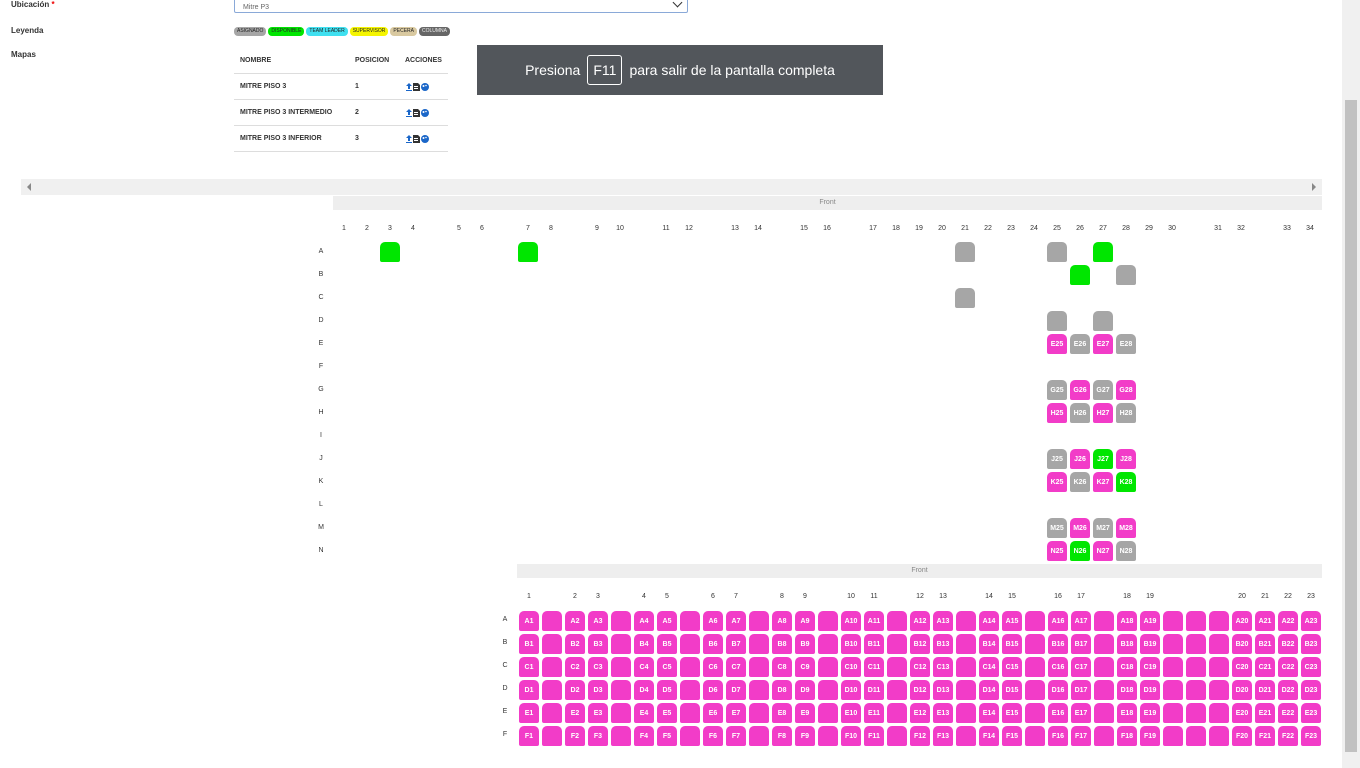 Image resolution: width=1360 pixels, height=768 pixels. I want to click on seat: B7, so click(736, 644).